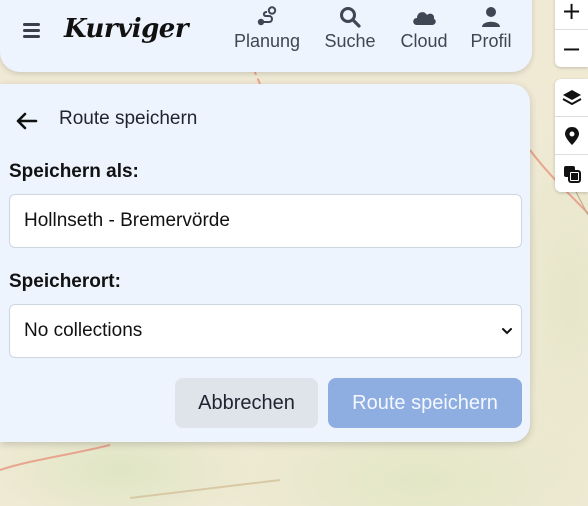 The image size is (588, 506). I want to click on back-arrow-icon, so click(27, 121).